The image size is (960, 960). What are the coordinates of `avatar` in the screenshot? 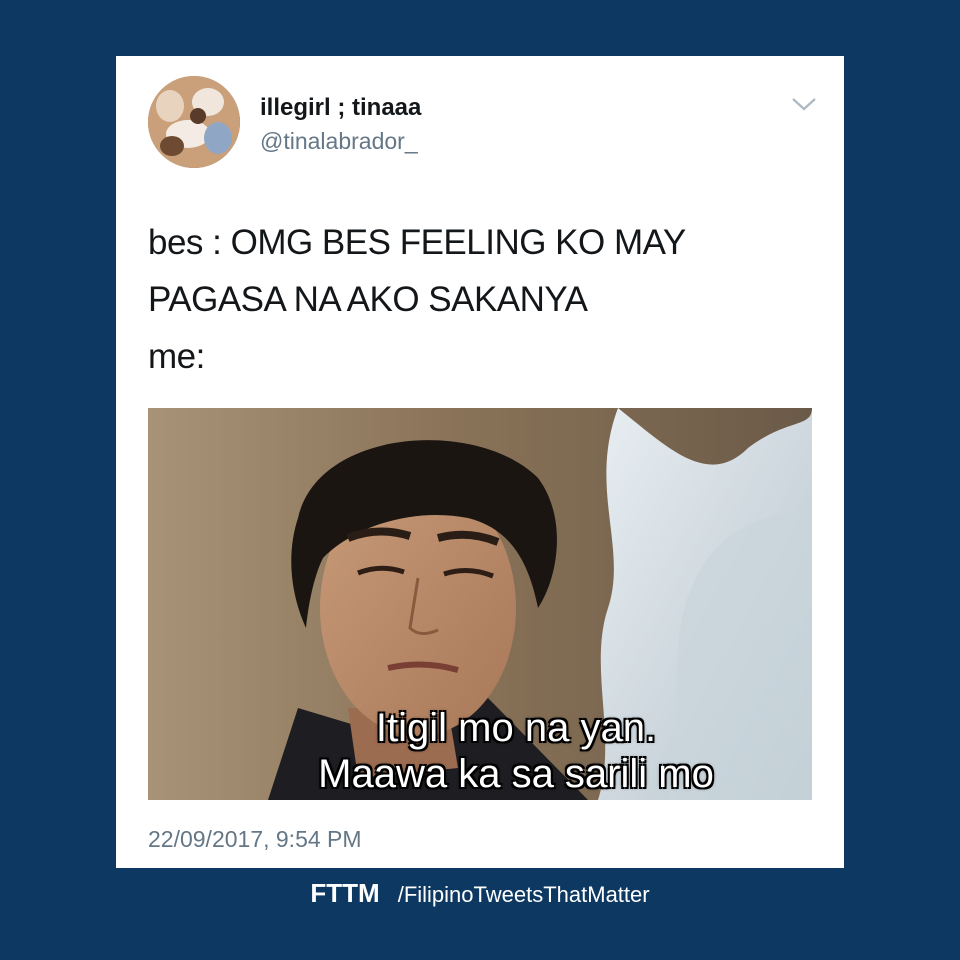 It's located at (194, 122).